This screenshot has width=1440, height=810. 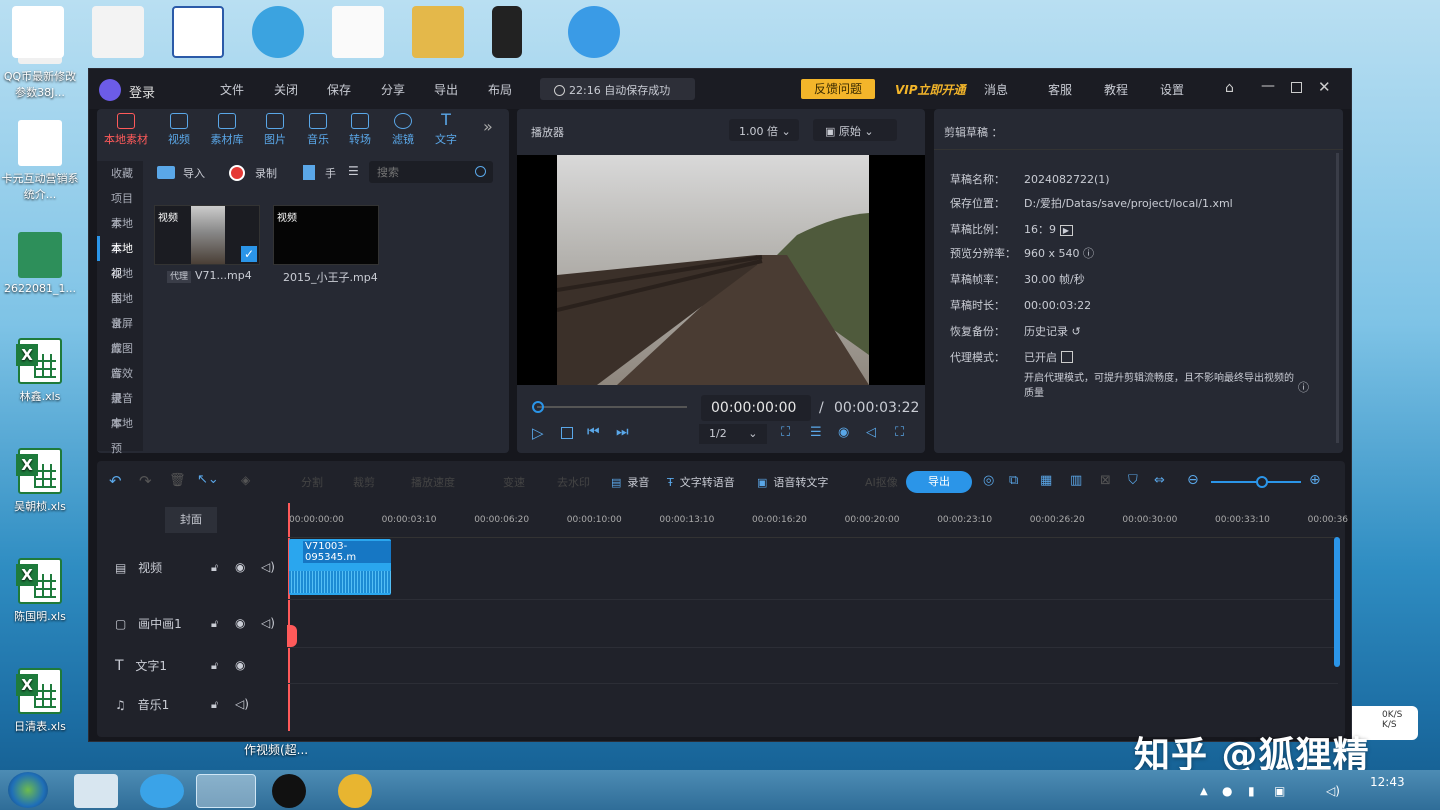 What do you see at coordinates (198, 32) in the screenshot?
I see `desktop-word-icon` at bounding box center [198, 32].